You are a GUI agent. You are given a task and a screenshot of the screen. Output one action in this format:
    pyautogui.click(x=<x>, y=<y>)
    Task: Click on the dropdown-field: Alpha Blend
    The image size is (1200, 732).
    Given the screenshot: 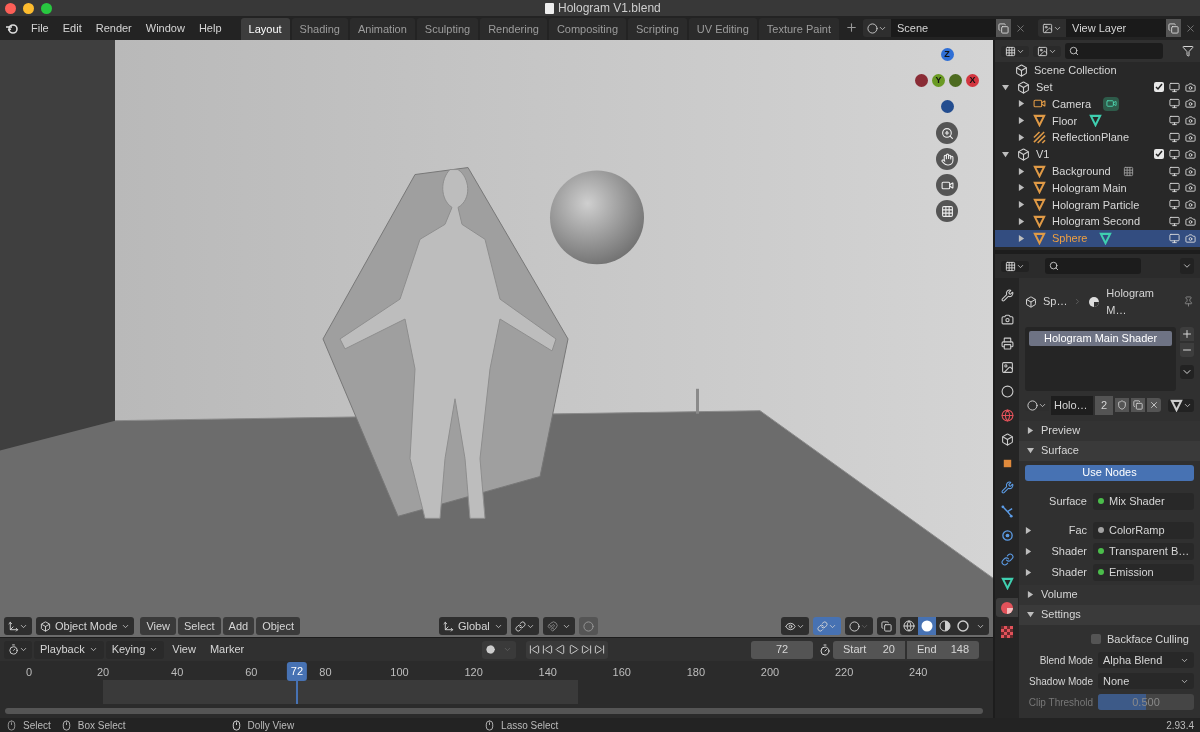 What is the action you would take?
    pyautogui.click(x=1146, y=660)
    